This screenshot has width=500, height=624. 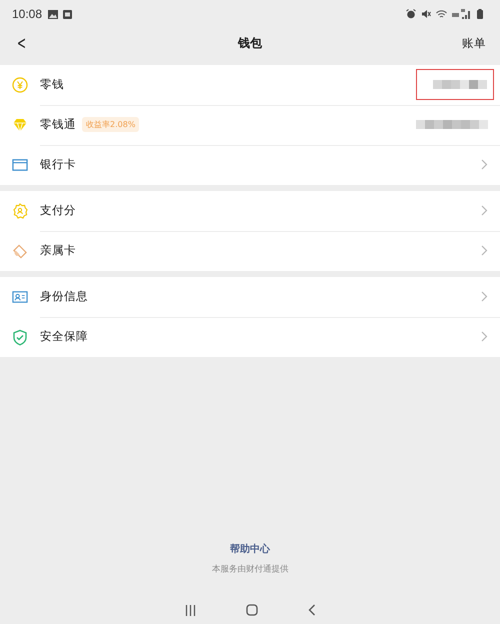 What do you see at coordinates (20, 337) in the screenshot?
I see `shield-icon` at bounding box center [20, 337].